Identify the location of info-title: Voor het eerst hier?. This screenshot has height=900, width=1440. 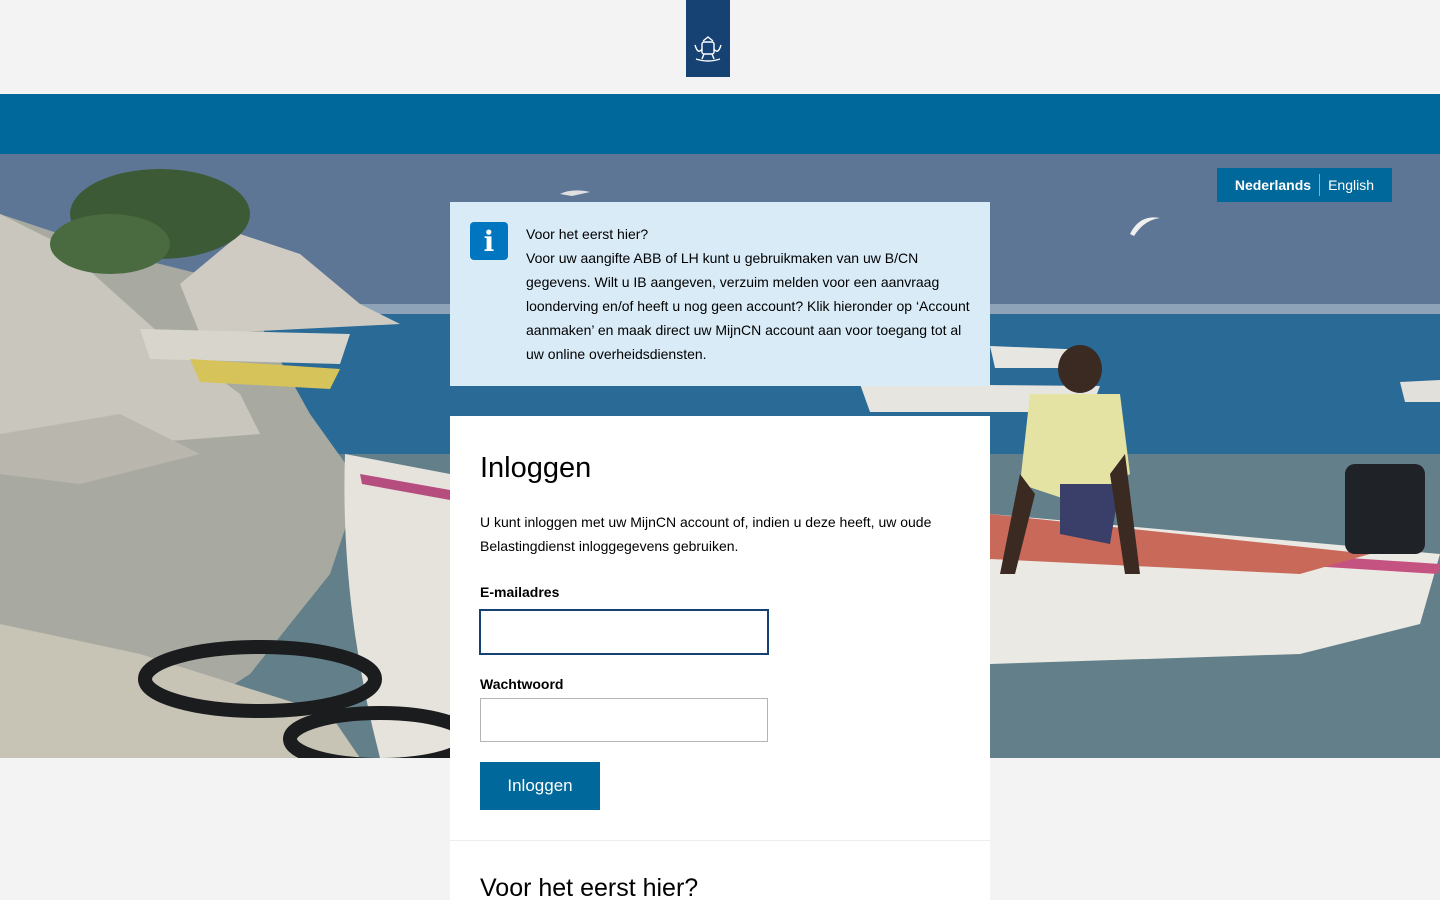
(587, 234).